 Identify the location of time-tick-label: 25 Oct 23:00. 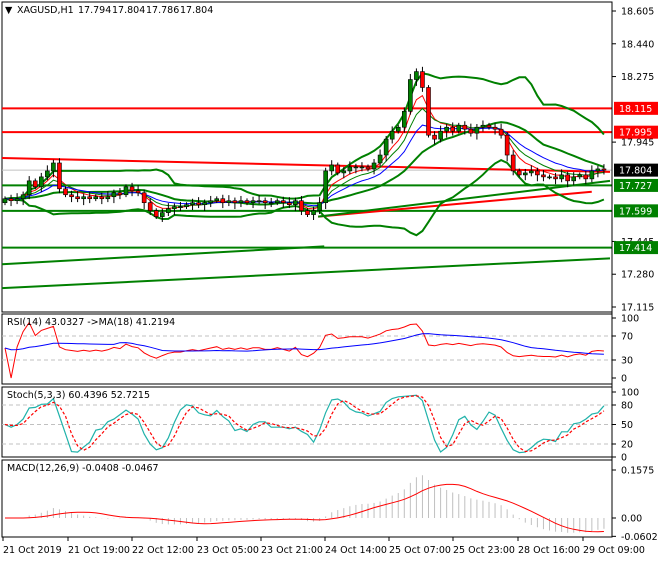
(484, 550).